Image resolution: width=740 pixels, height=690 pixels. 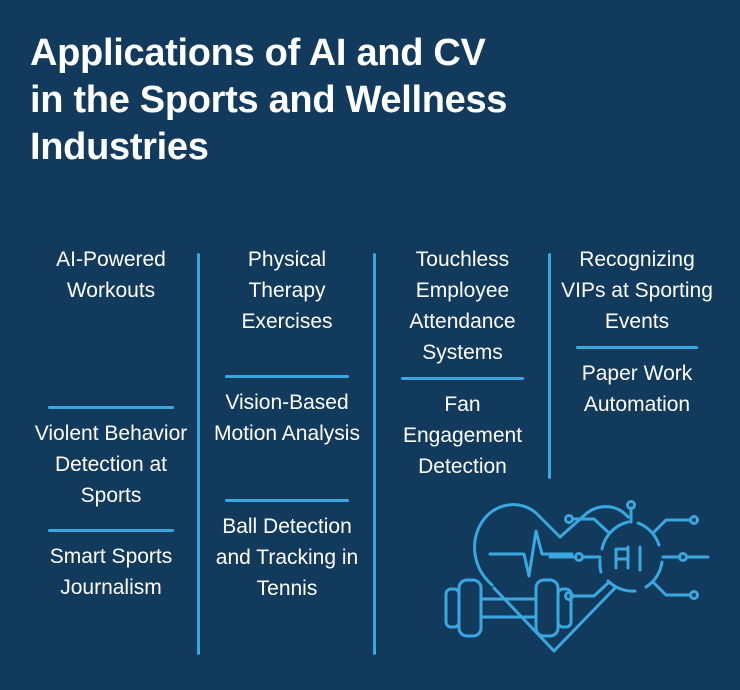 What do you see at coordinates (508, 608) in the screenshot?
I see `dumbbell-icon` at bounding box center [508, 608].